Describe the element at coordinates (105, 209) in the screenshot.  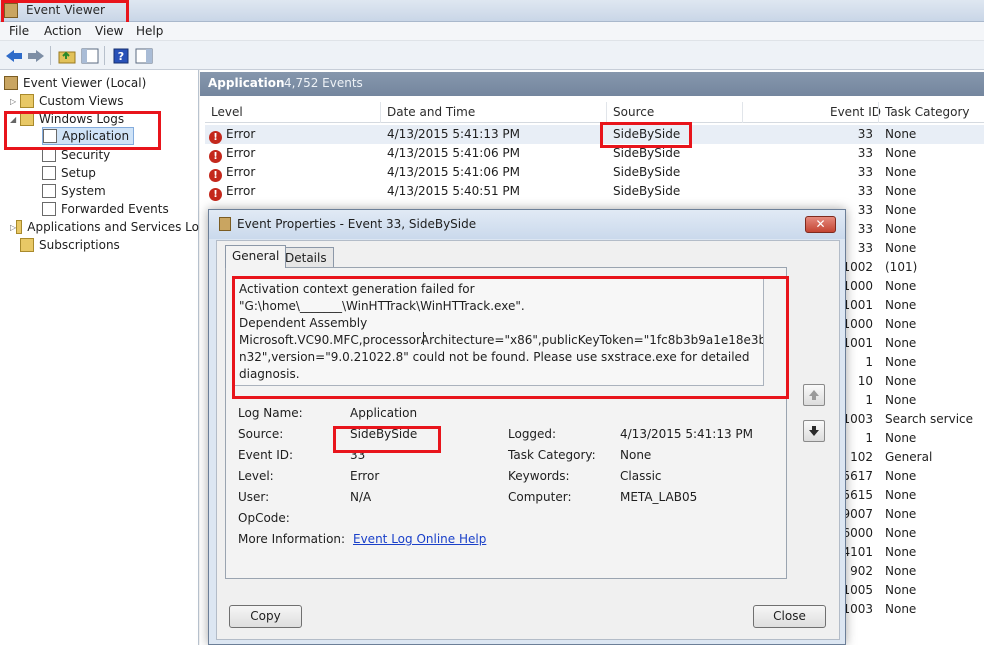
I see `tree-item-forwarded-events: Forwarded Events` at that location.